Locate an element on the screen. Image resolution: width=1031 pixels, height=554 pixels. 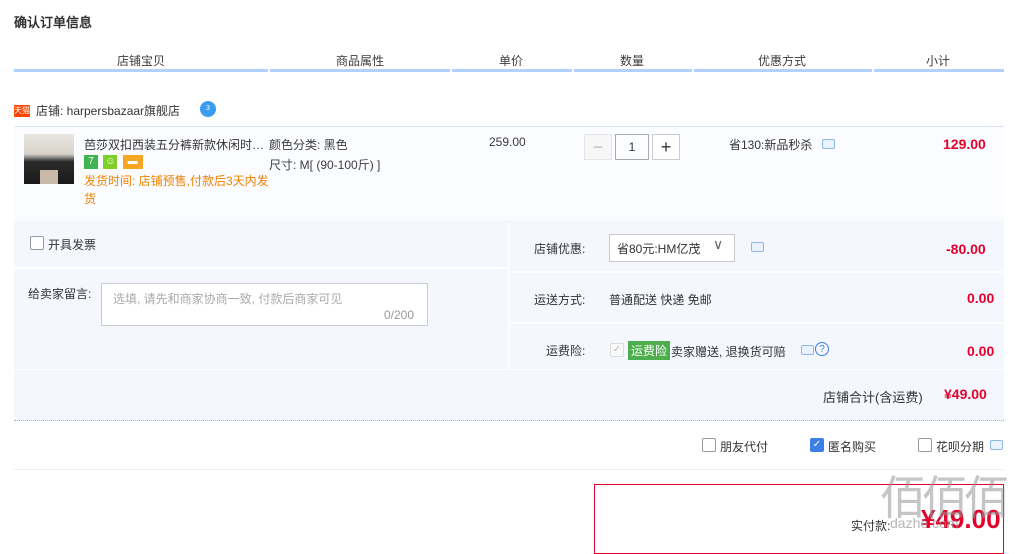
shop-total-amount: ¥49.00 is located at coordinates (965, 394).